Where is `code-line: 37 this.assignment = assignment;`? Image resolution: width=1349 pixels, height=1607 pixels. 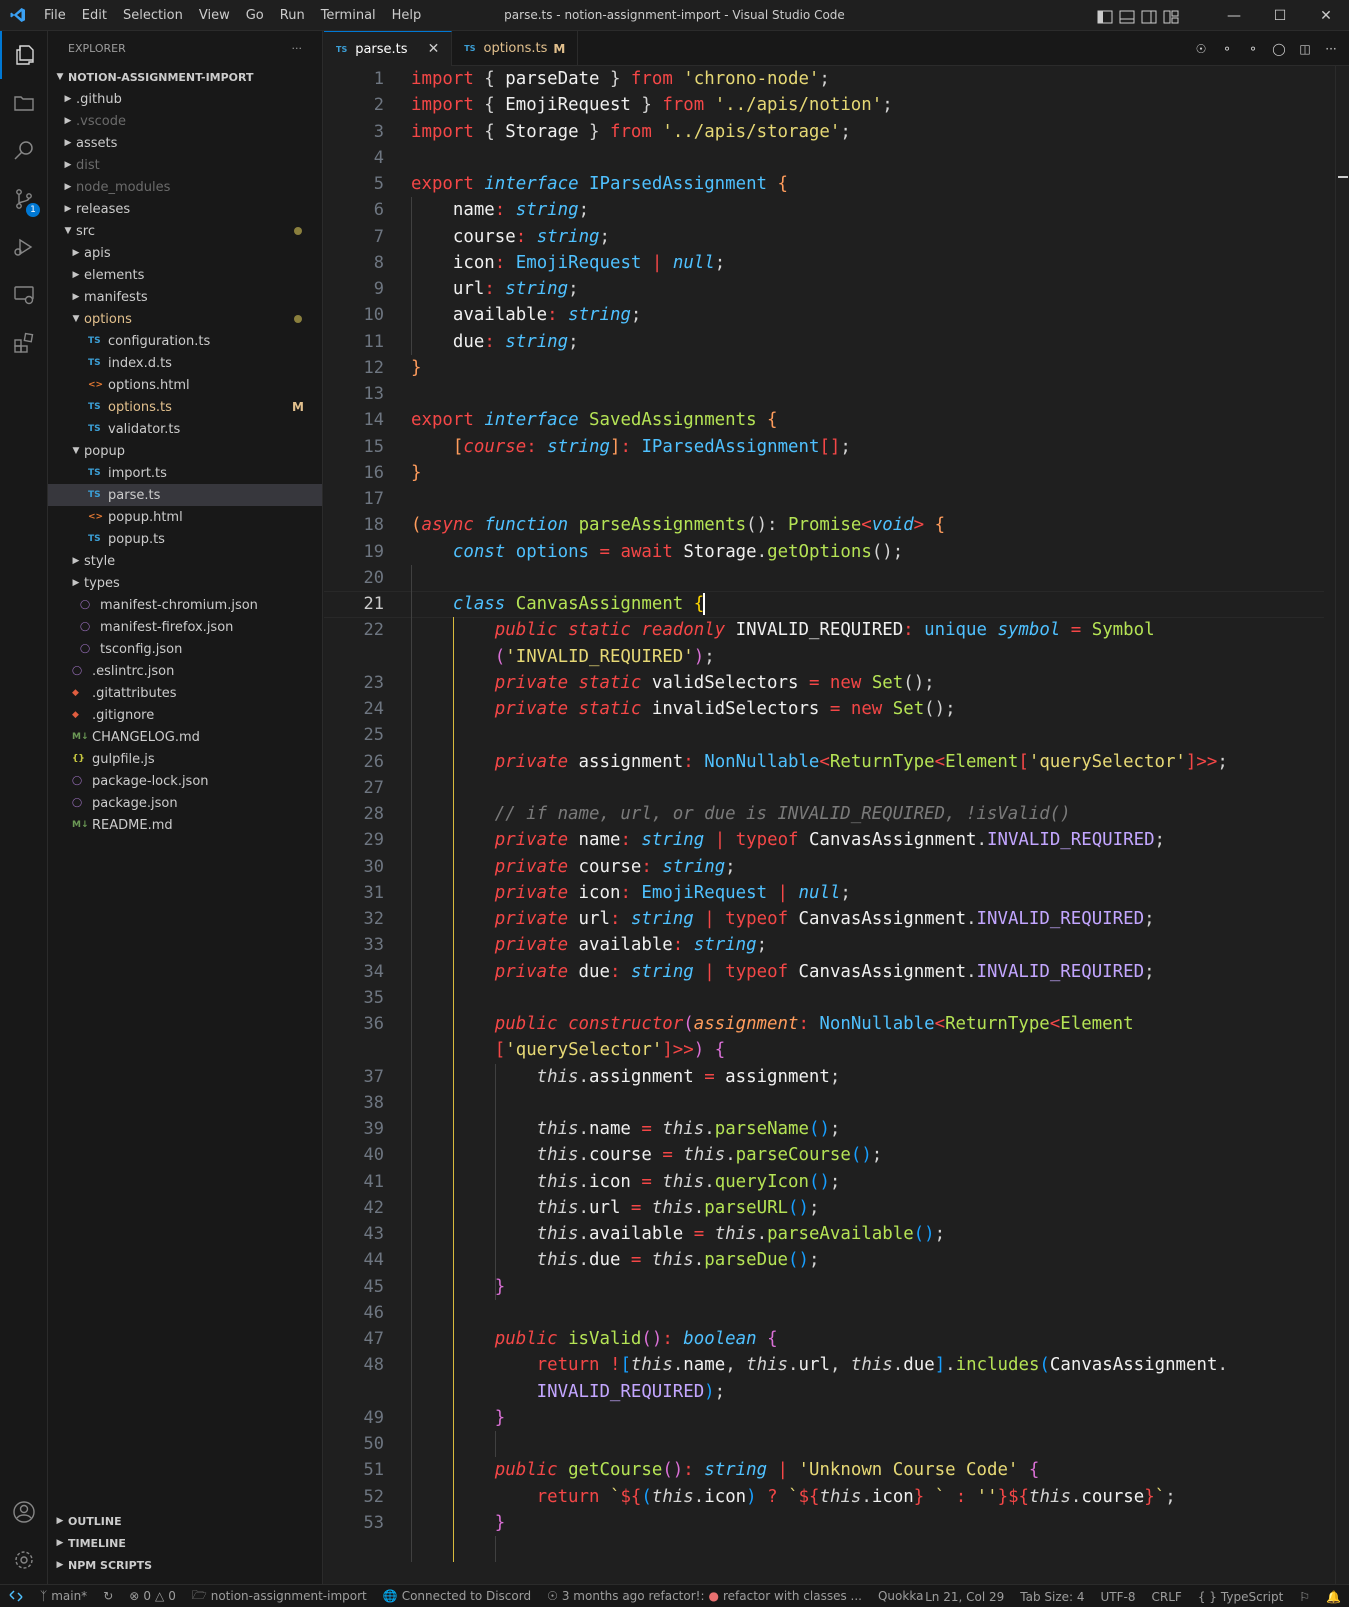
code-line: 37 this.assignment = assignment; is located at coordinates (824, 1077).